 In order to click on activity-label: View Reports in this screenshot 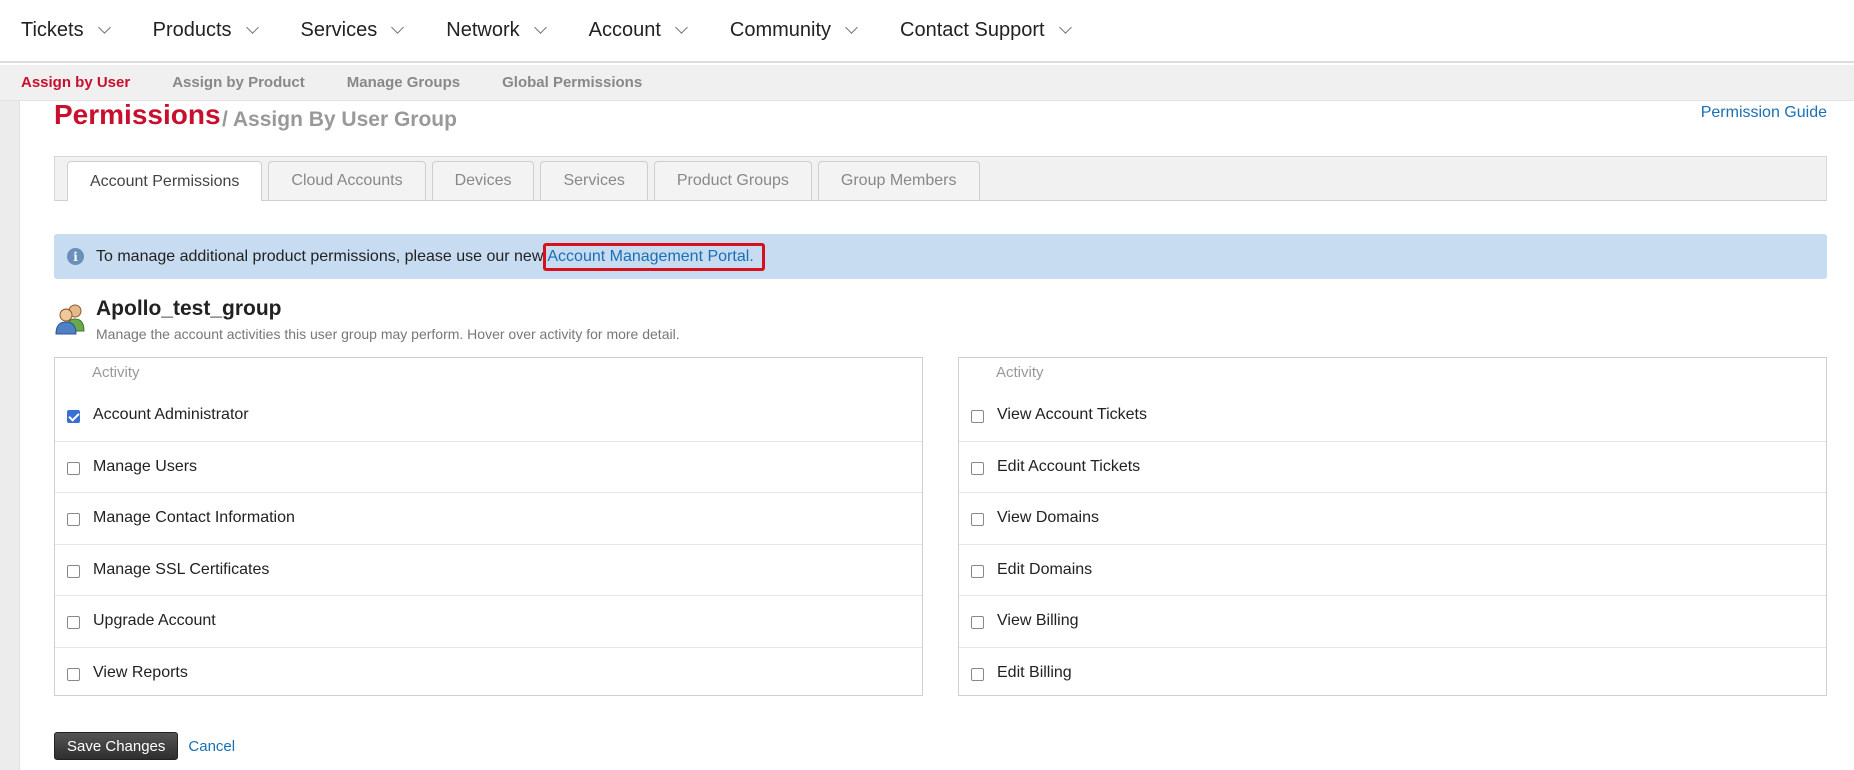, I will do `click(140, 673)`.